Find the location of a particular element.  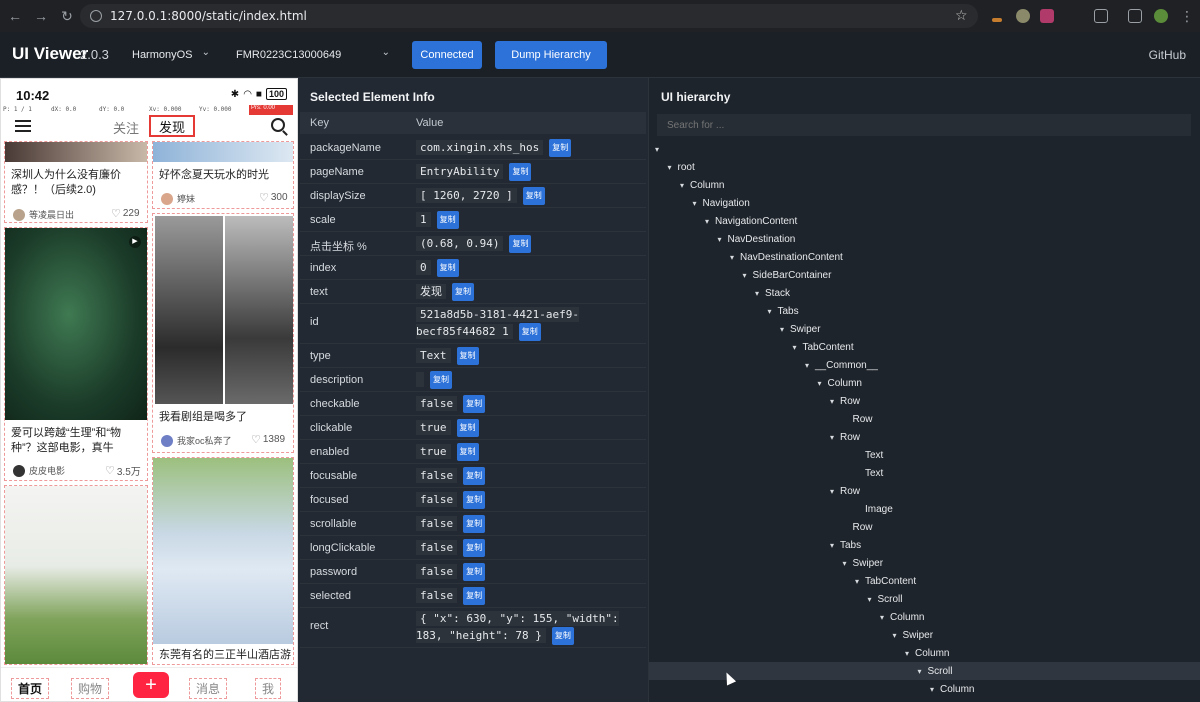

tree-node: ▾ SideBarContainer is located at coordinates (787, 275).